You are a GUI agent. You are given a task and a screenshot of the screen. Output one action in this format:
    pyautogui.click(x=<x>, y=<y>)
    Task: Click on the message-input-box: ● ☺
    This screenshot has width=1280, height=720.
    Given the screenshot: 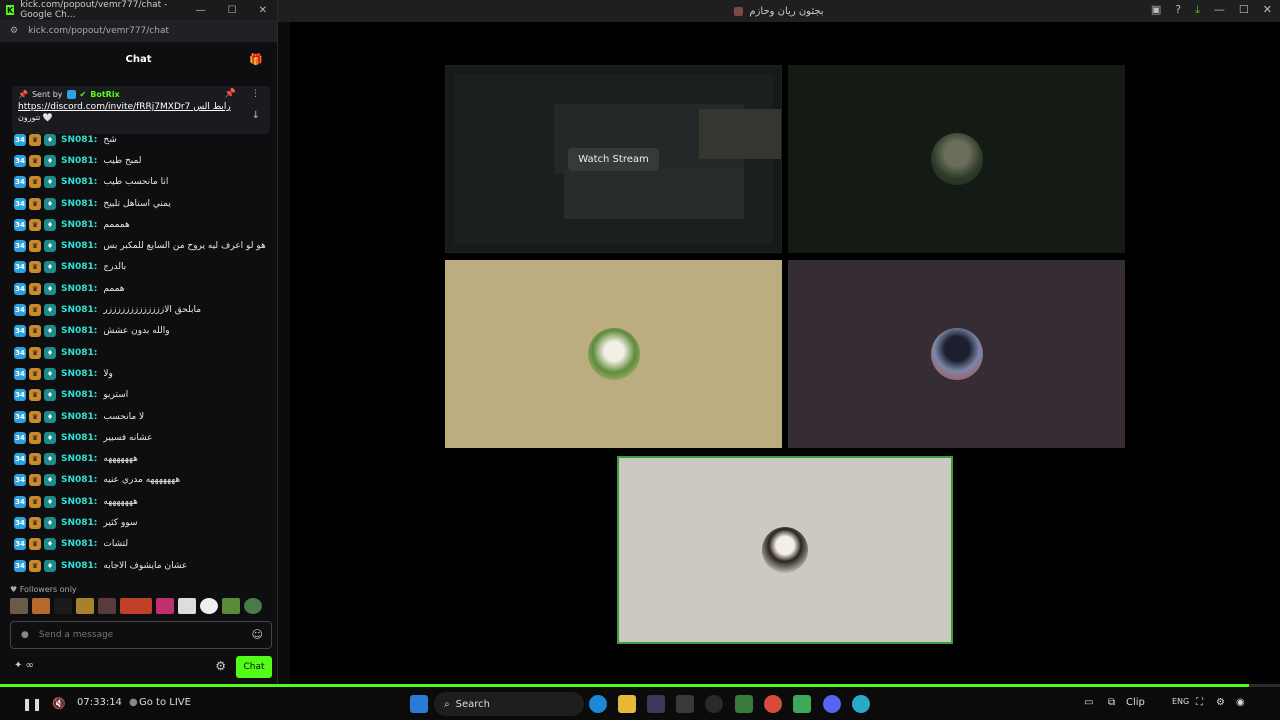 What is the action you would take?
    pyautogui.click(x=141, y=635)
    